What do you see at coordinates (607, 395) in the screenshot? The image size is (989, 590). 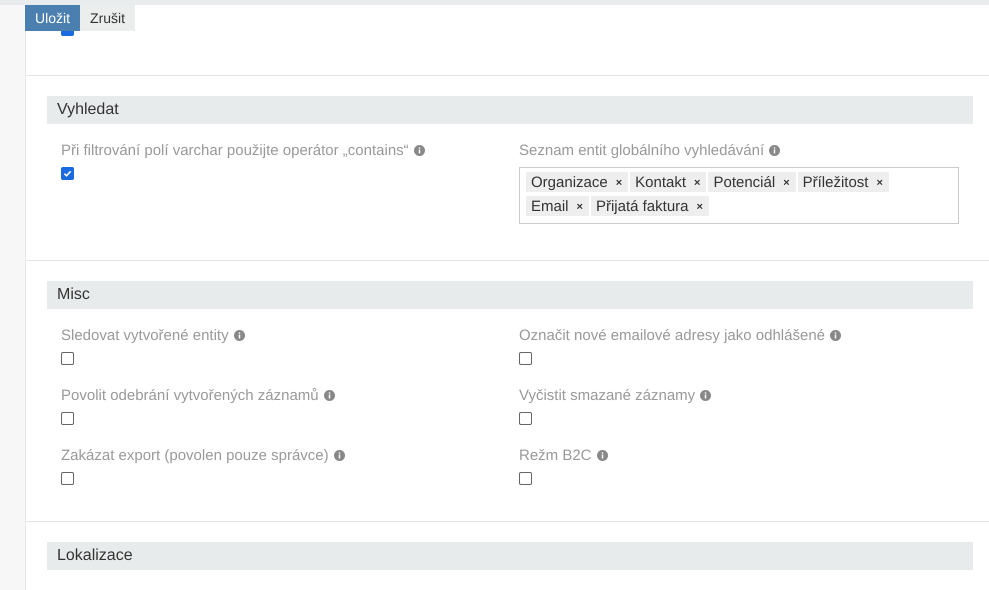 I see `field-label: Vyčistit smazané záznamy` at bounding box center [607, 395].